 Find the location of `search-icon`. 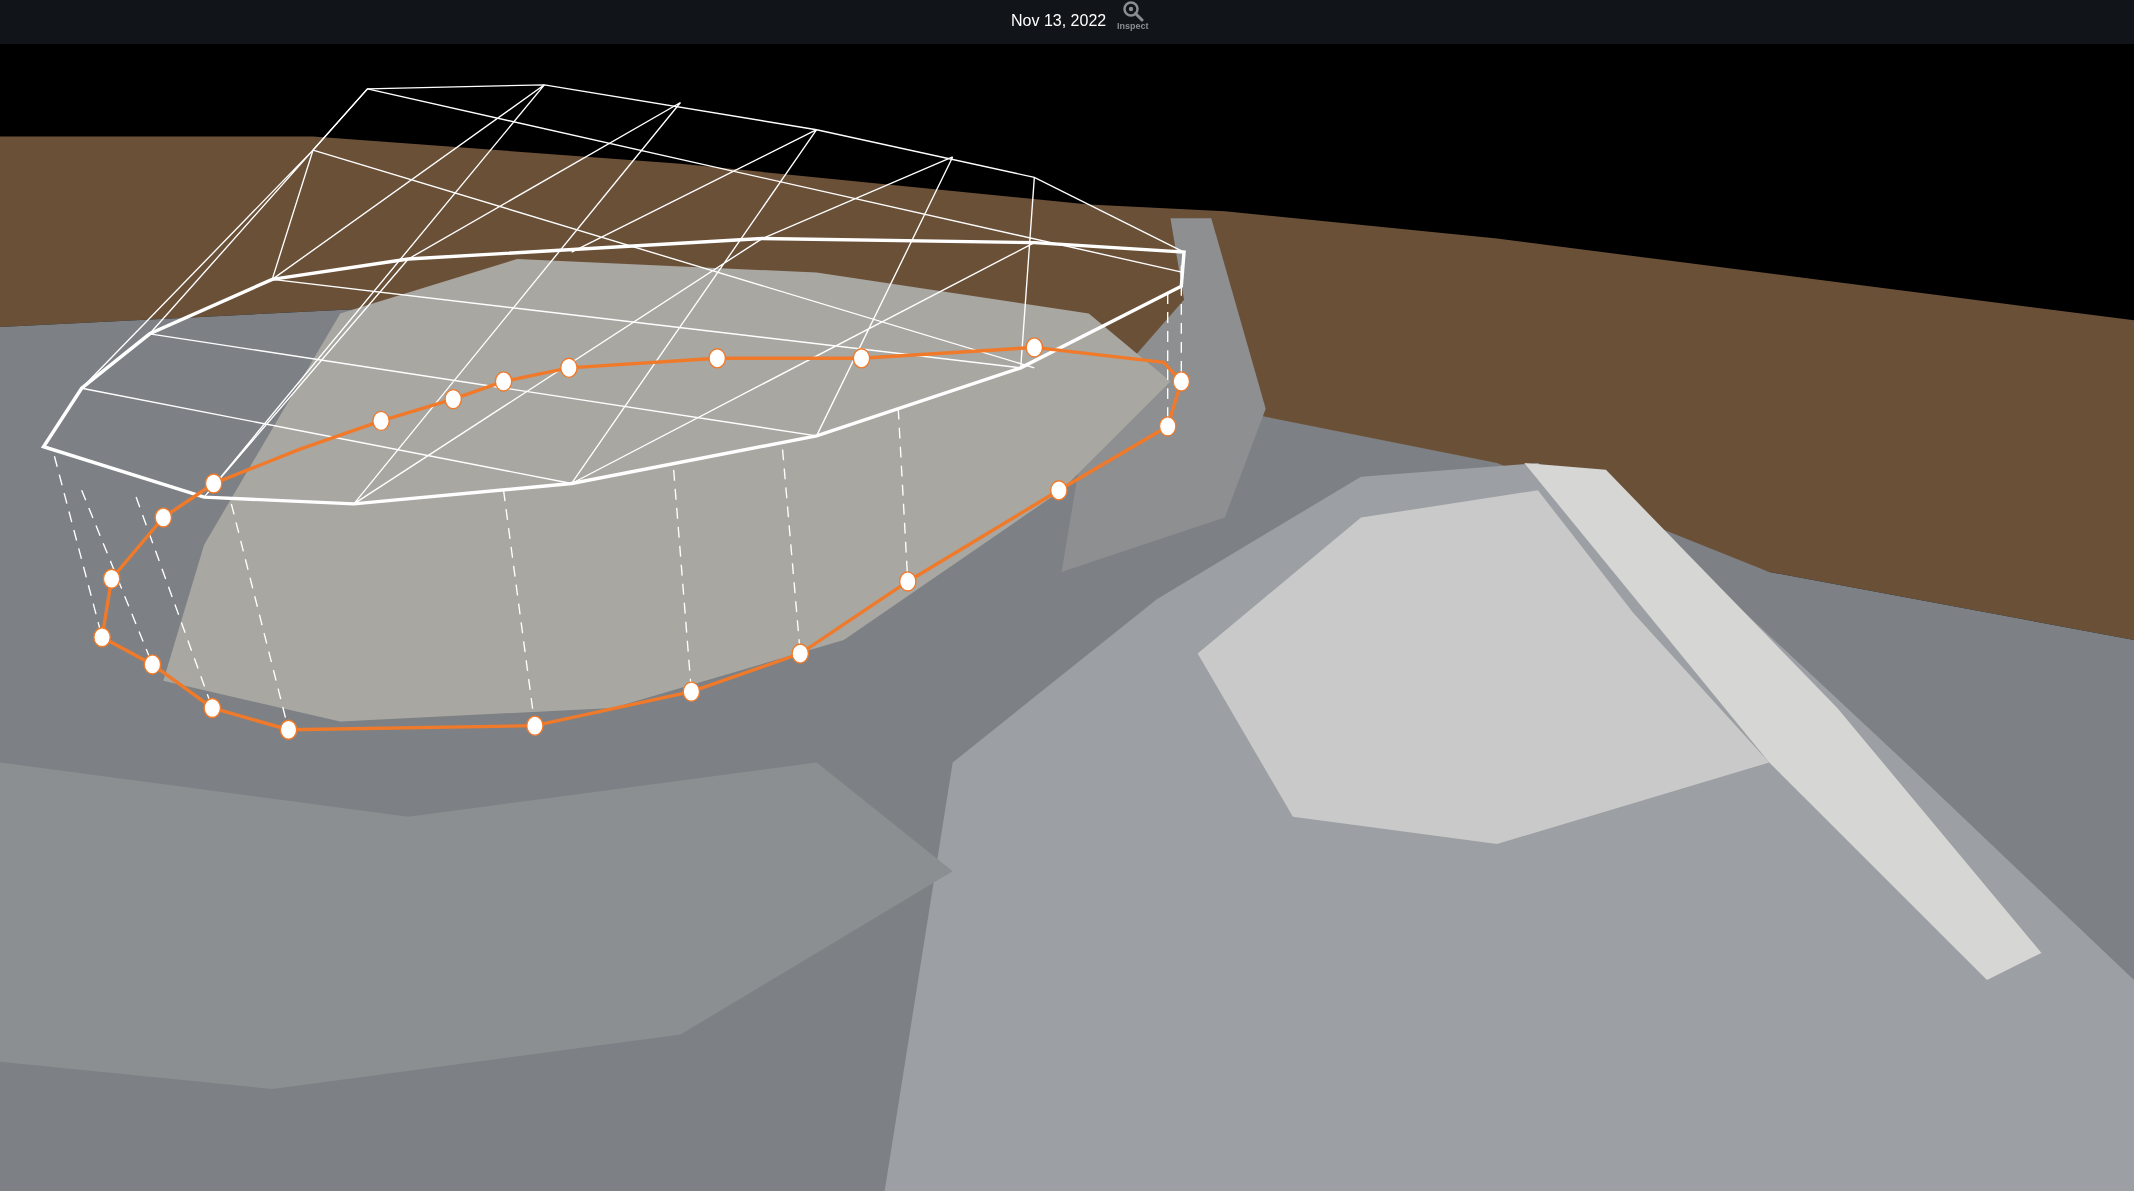

search-icon is located at coordinates (1132, 11).